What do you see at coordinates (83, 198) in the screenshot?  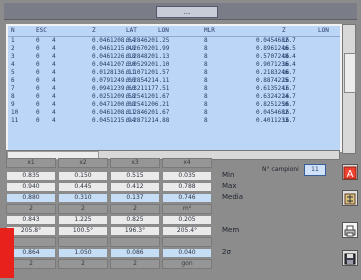 I see `stats-cell: 0.310` at bounding box center [83, 198].